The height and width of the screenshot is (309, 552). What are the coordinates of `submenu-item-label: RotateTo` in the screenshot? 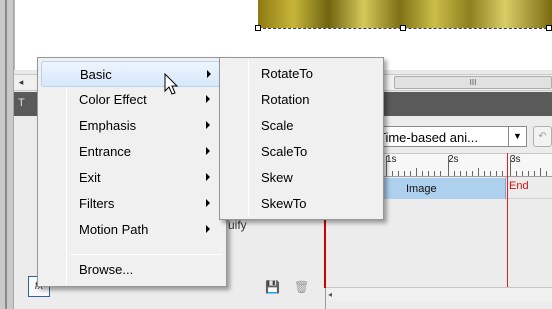 It's located at (287, 73).